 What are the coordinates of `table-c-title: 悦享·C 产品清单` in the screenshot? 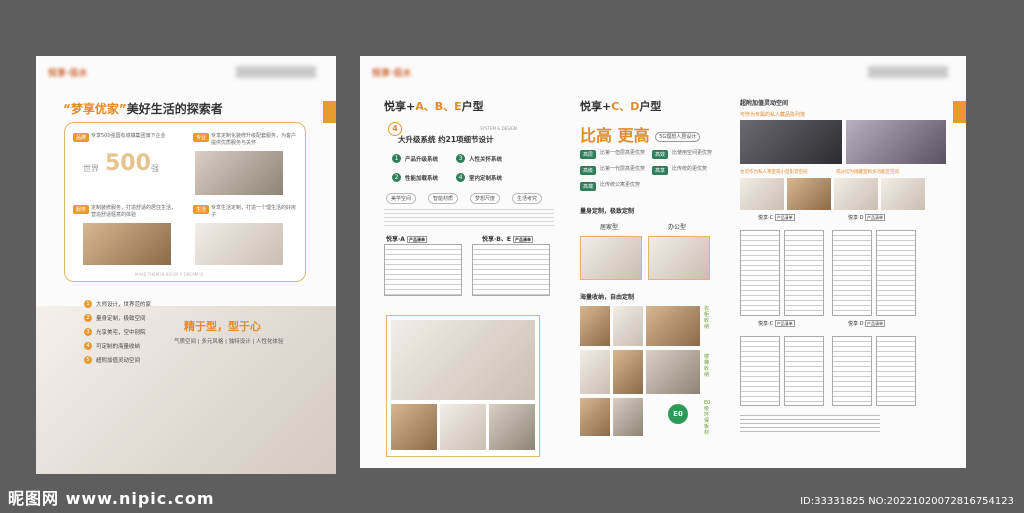 It's located at (776, 217).